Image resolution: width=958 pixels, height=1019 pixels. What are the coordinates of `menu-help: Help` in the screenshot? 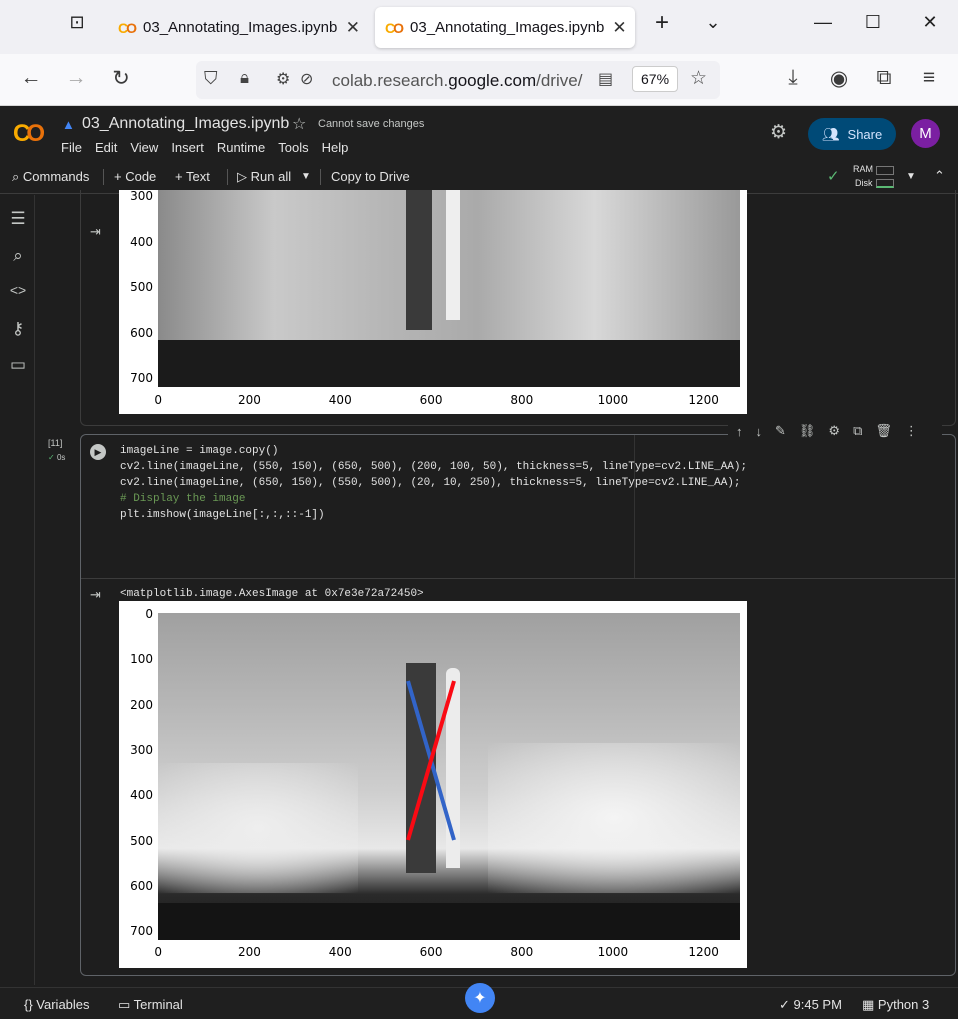 It's located at (335, 147).